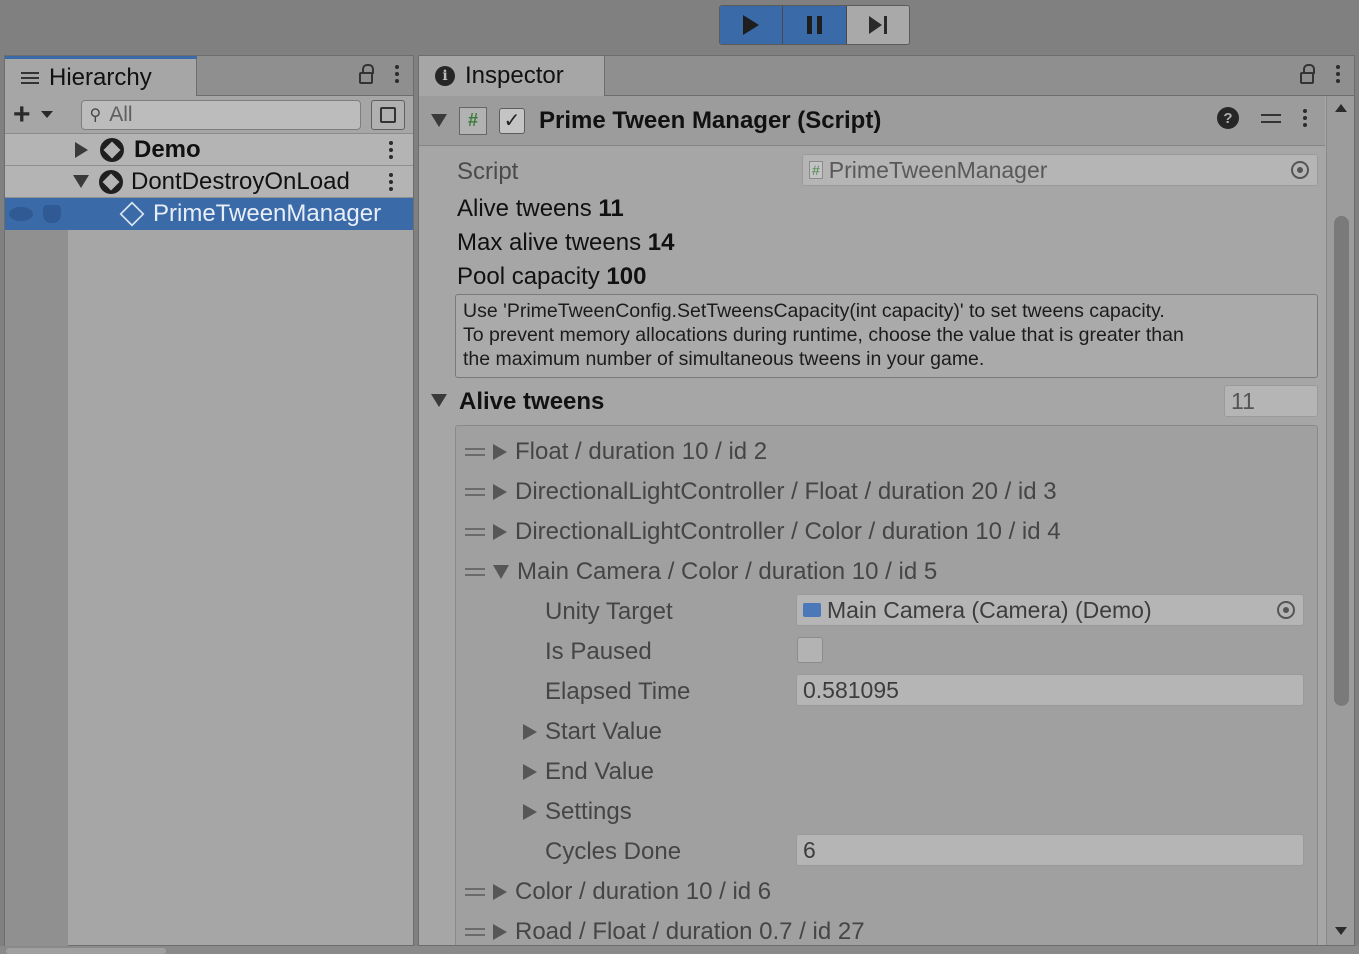  I want to click on hierarchy-item-demo: Demo, so click(209, 150).